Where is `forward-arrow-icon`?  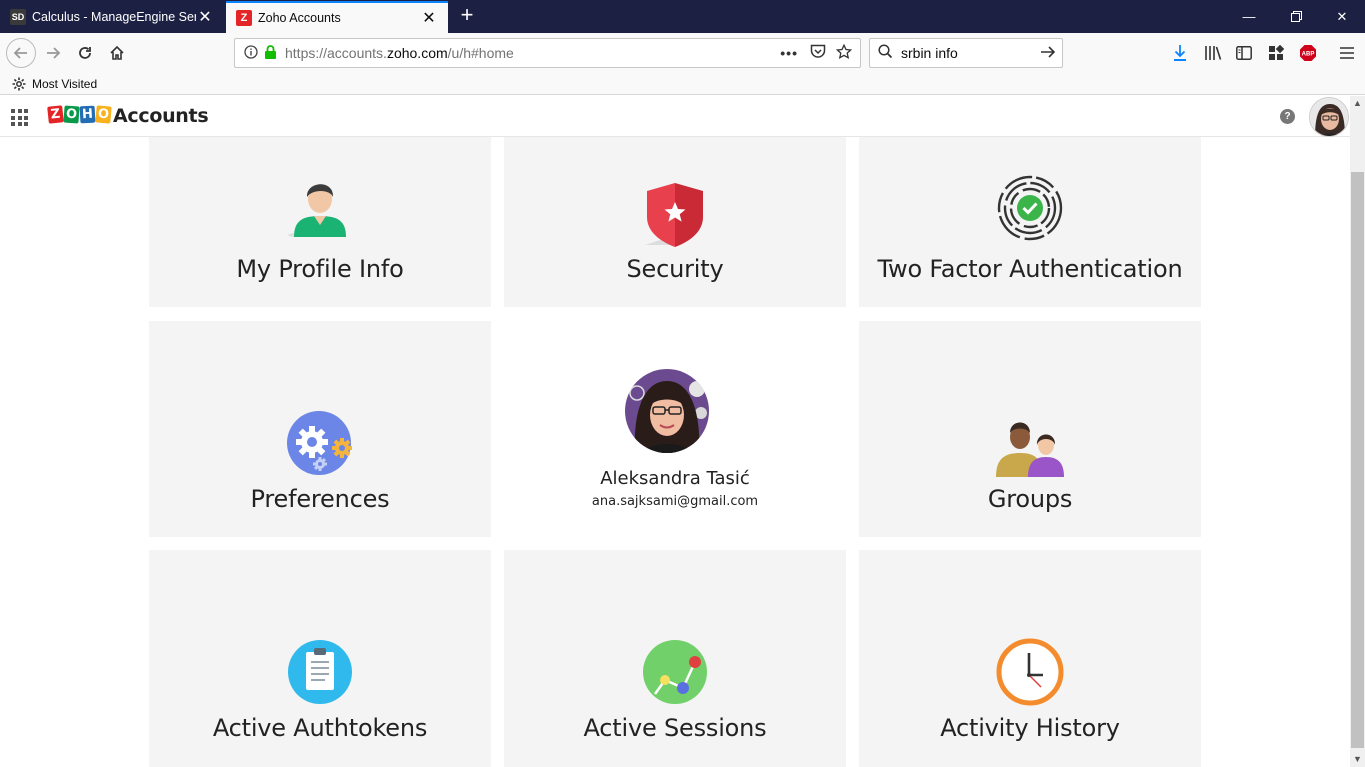 forward-arrow-icon is located at coordinates (54, 53).